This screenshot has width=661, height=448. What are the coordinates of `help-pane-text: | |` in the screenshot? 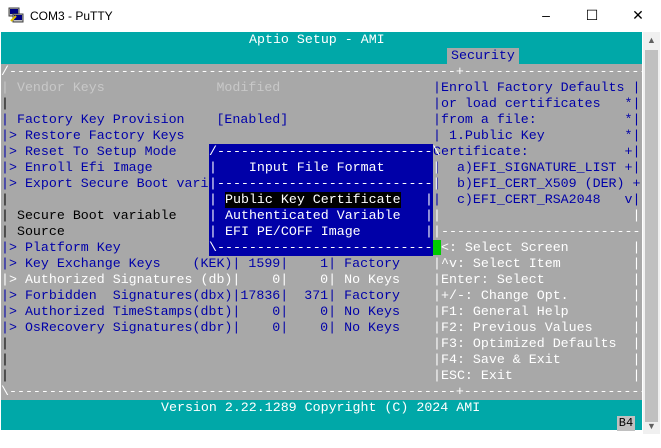 It's located at (537, 215).